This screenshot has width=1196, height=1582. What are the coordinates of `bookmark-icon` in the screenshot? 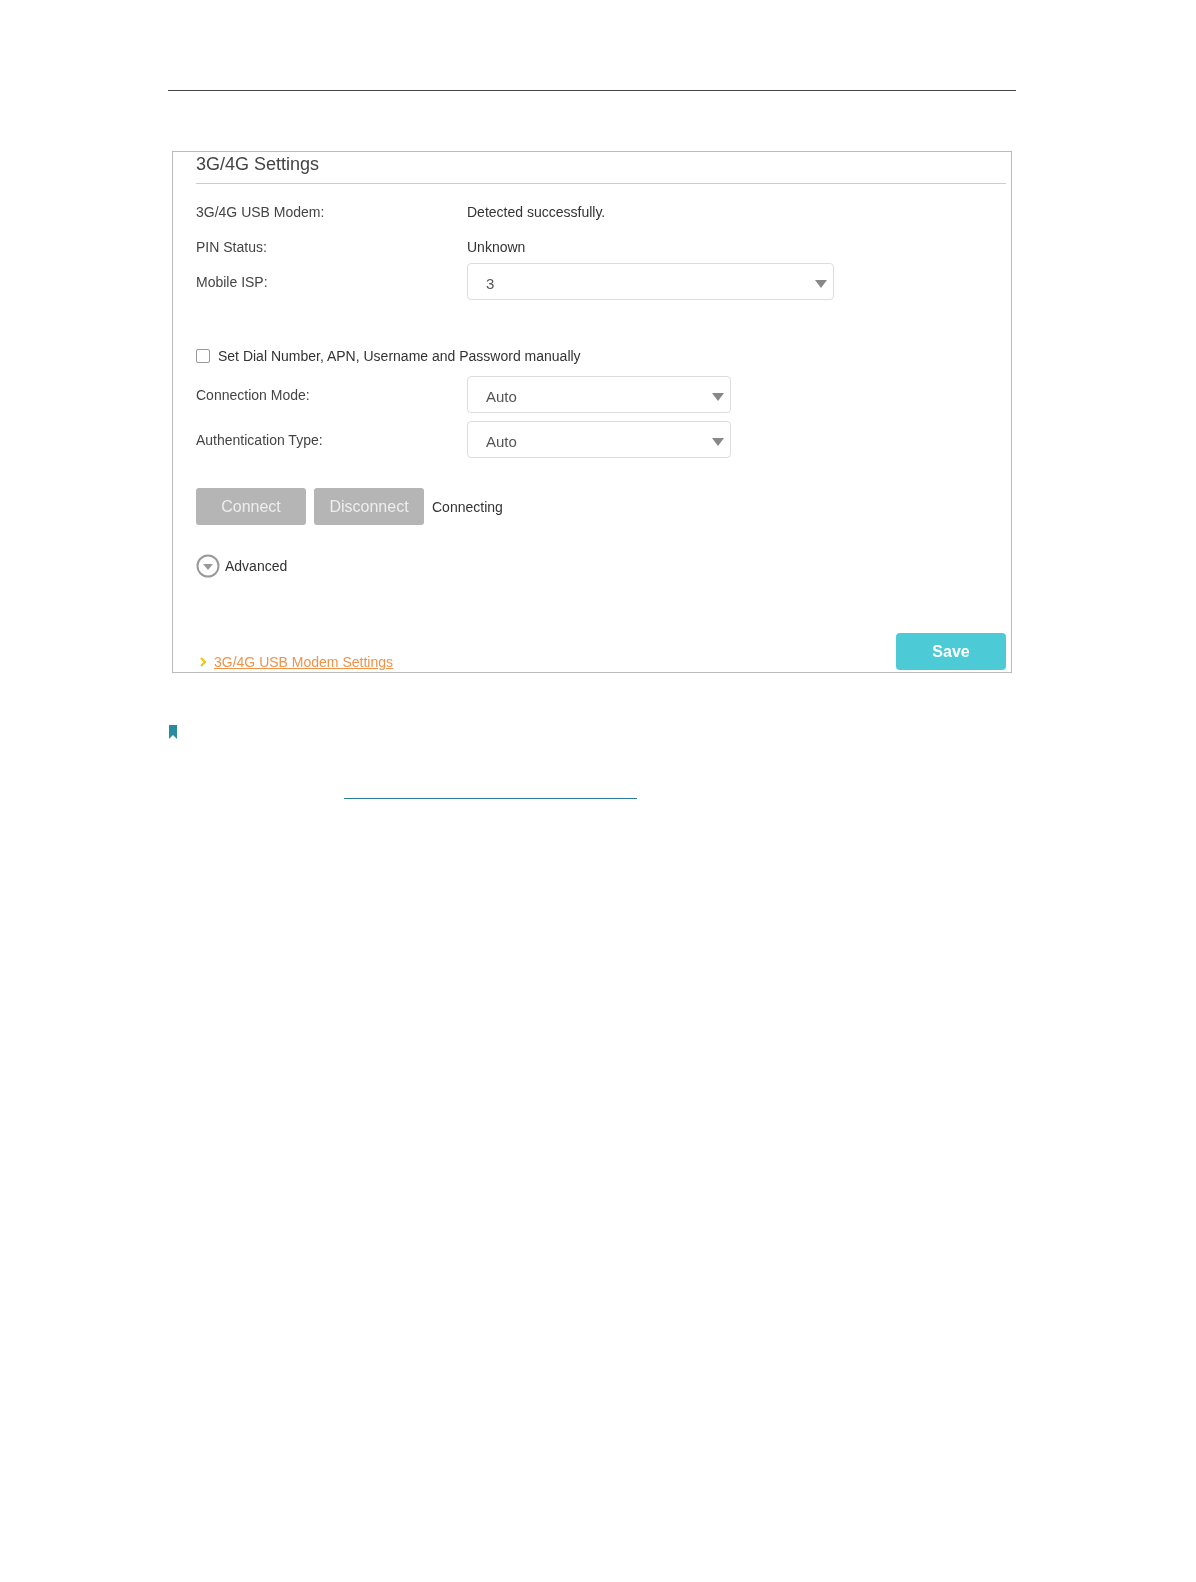 It's located at (173, 732).